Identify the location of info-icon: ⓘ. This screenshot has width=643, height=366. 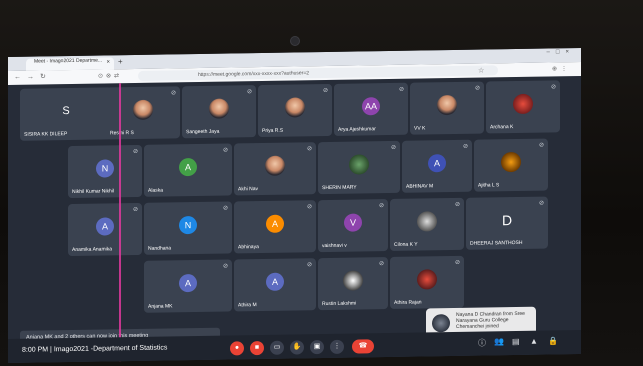
(482, 342).